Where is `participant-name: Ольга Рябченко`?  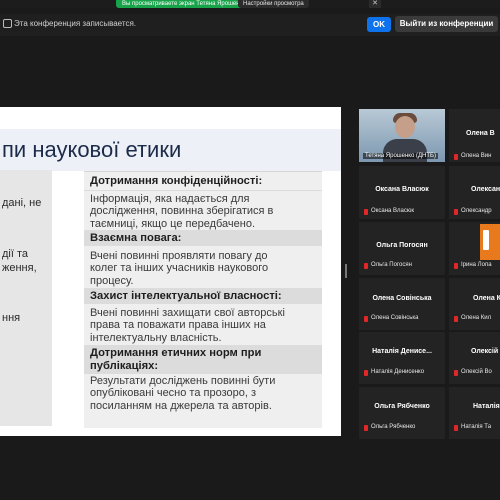 participant-name: Ольга Рябченко is located at coordinates (402, 406).